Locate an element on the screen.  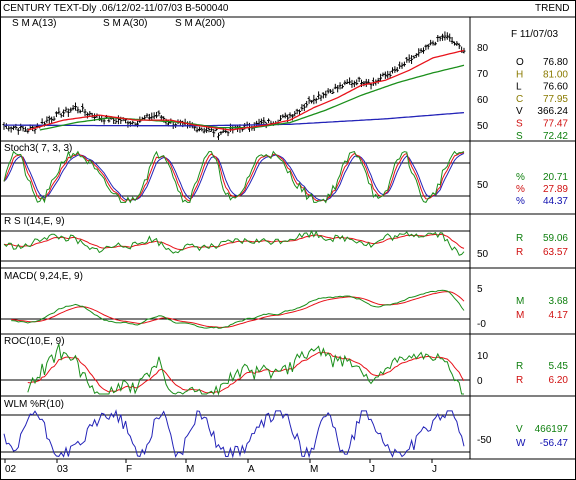
wlm-line is located at coordinates (234, 434).